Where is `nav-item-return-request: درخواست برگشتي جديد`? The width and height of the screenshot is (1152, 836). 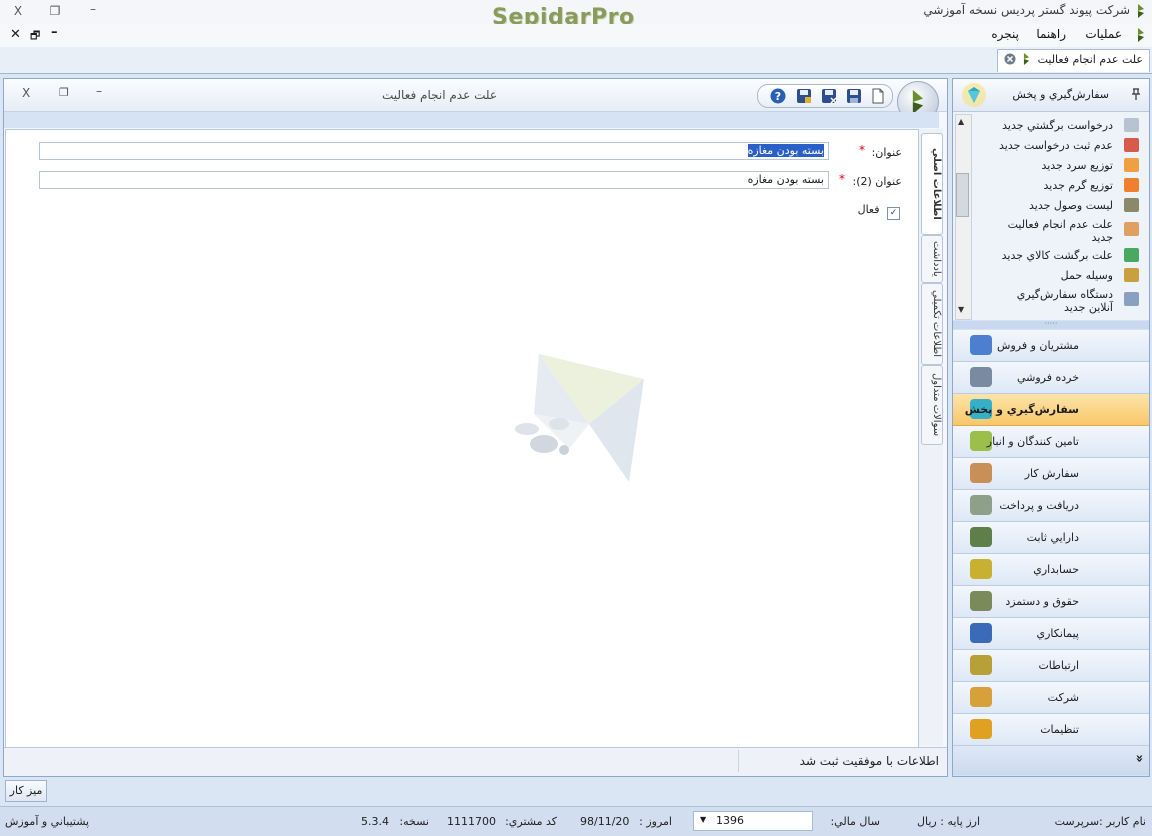
nav-item-return-request: درخواست برگشتي جديد is located at coordinates (1053, 125).